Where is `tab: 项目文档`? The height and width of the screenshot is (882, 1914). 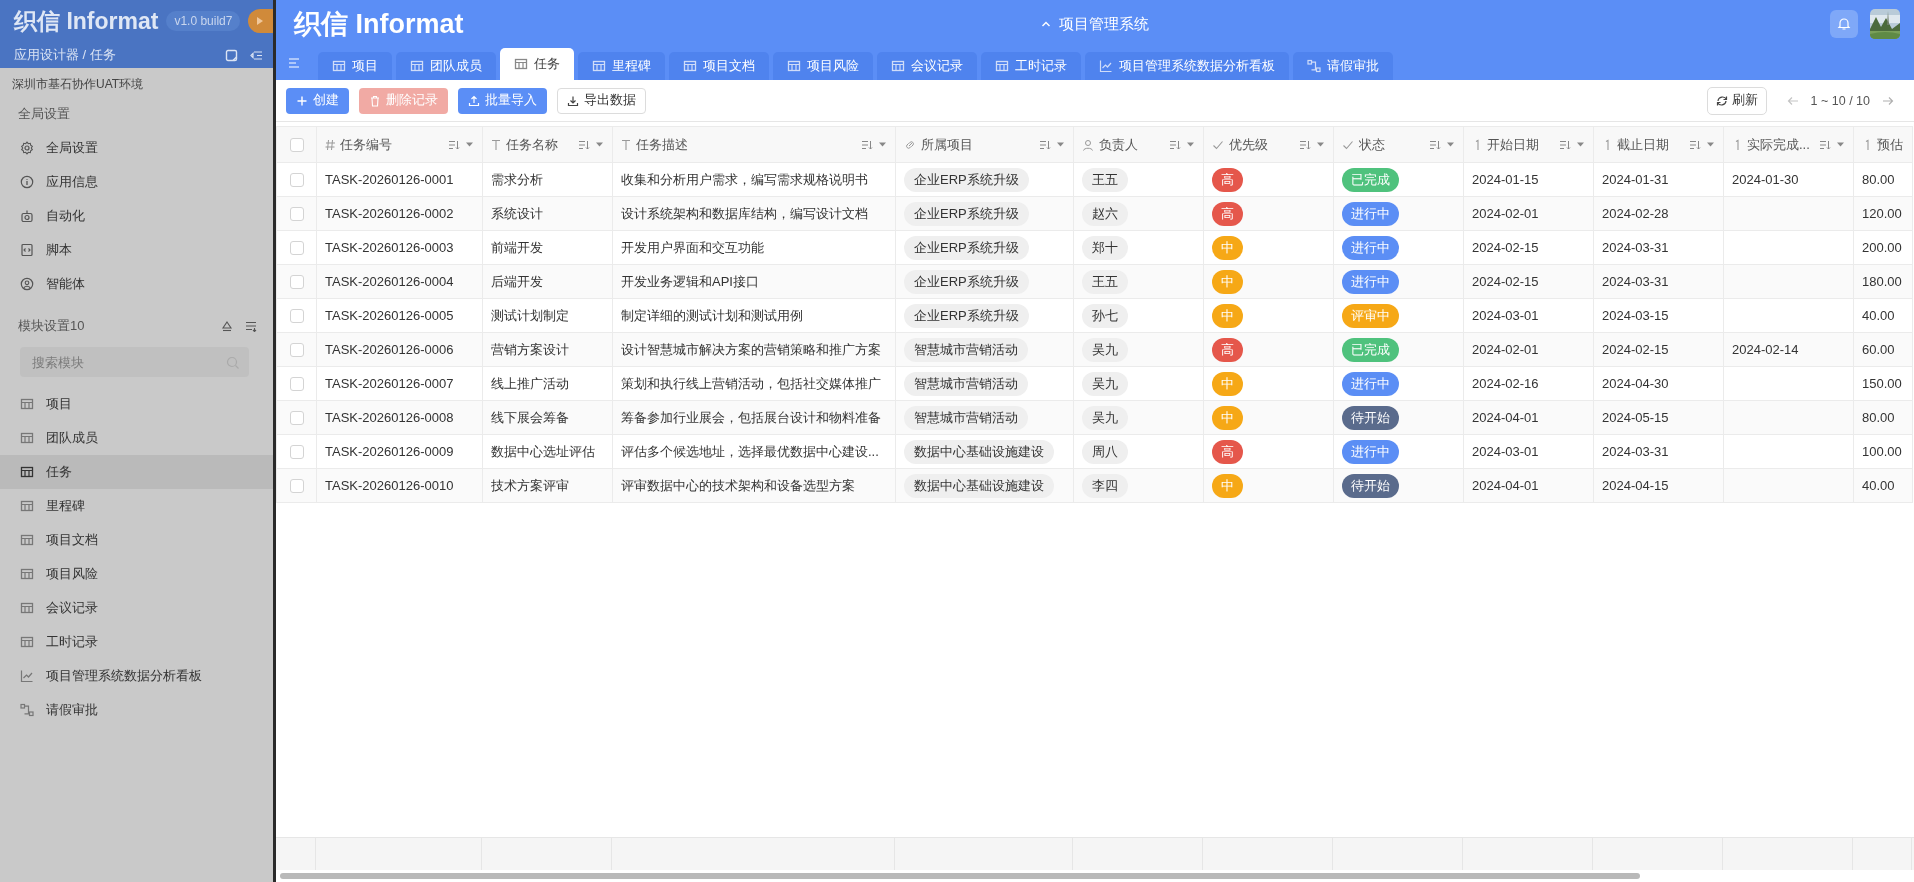 tab: 项目文档 is located at coordinates (719, 66).